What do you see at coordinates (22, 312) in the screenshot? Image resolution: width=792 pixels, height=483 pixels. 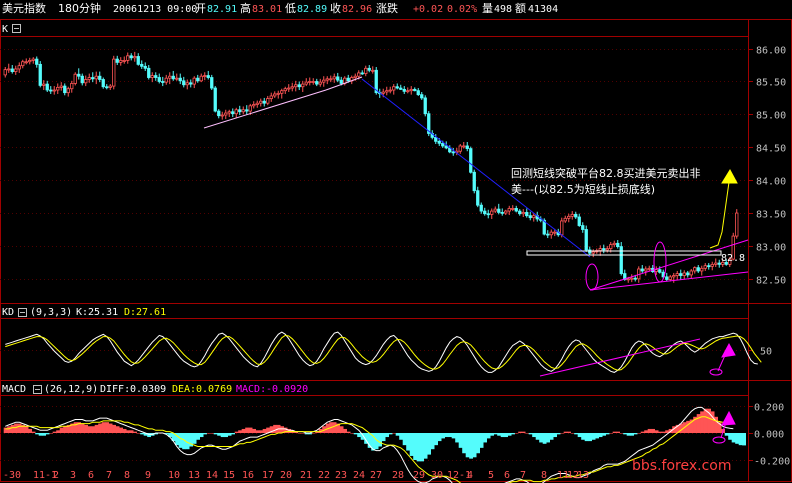 I see `kd-collapse-button` at bounding box center [22, 312].